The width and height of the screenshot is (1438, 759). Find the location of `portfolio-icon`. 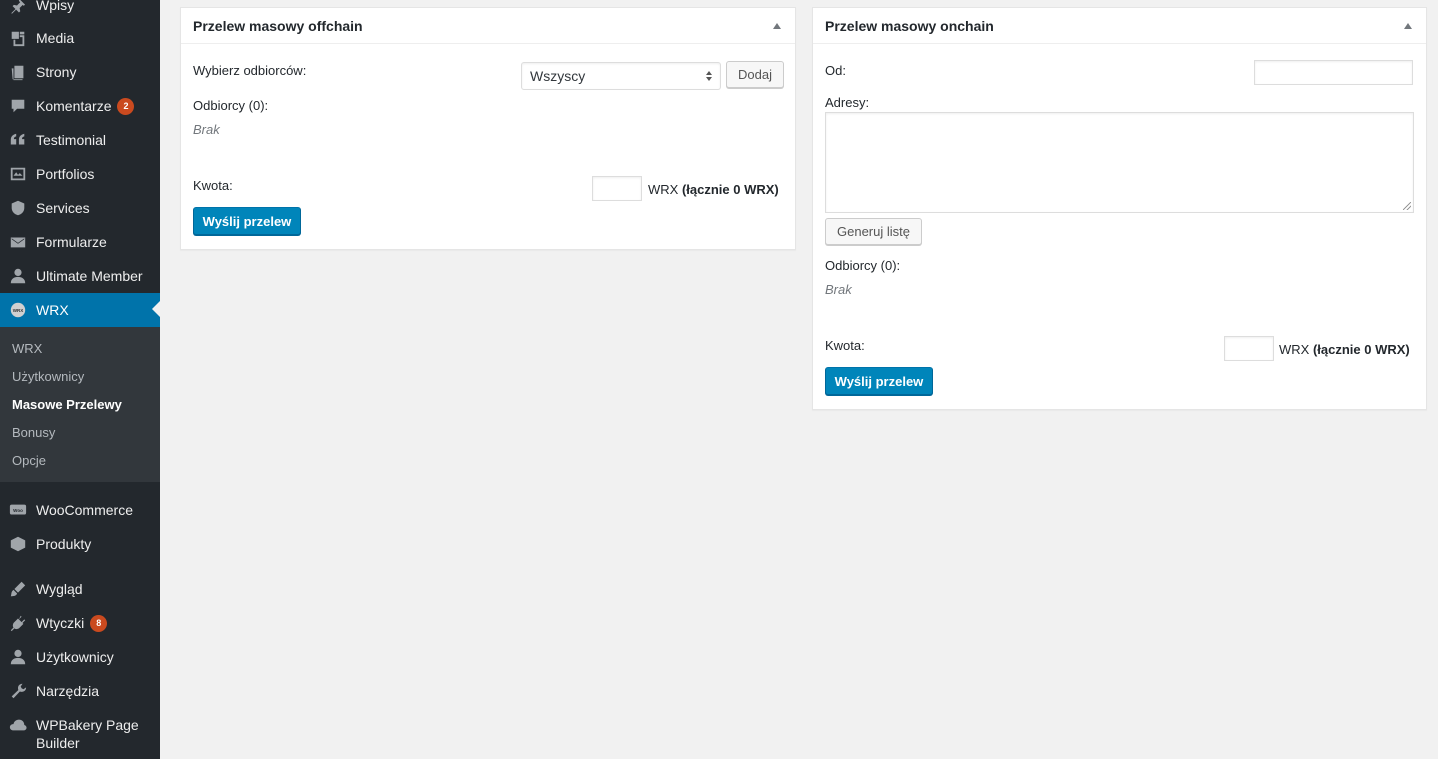

portfolio-icon is located at coordinates (18, 174).